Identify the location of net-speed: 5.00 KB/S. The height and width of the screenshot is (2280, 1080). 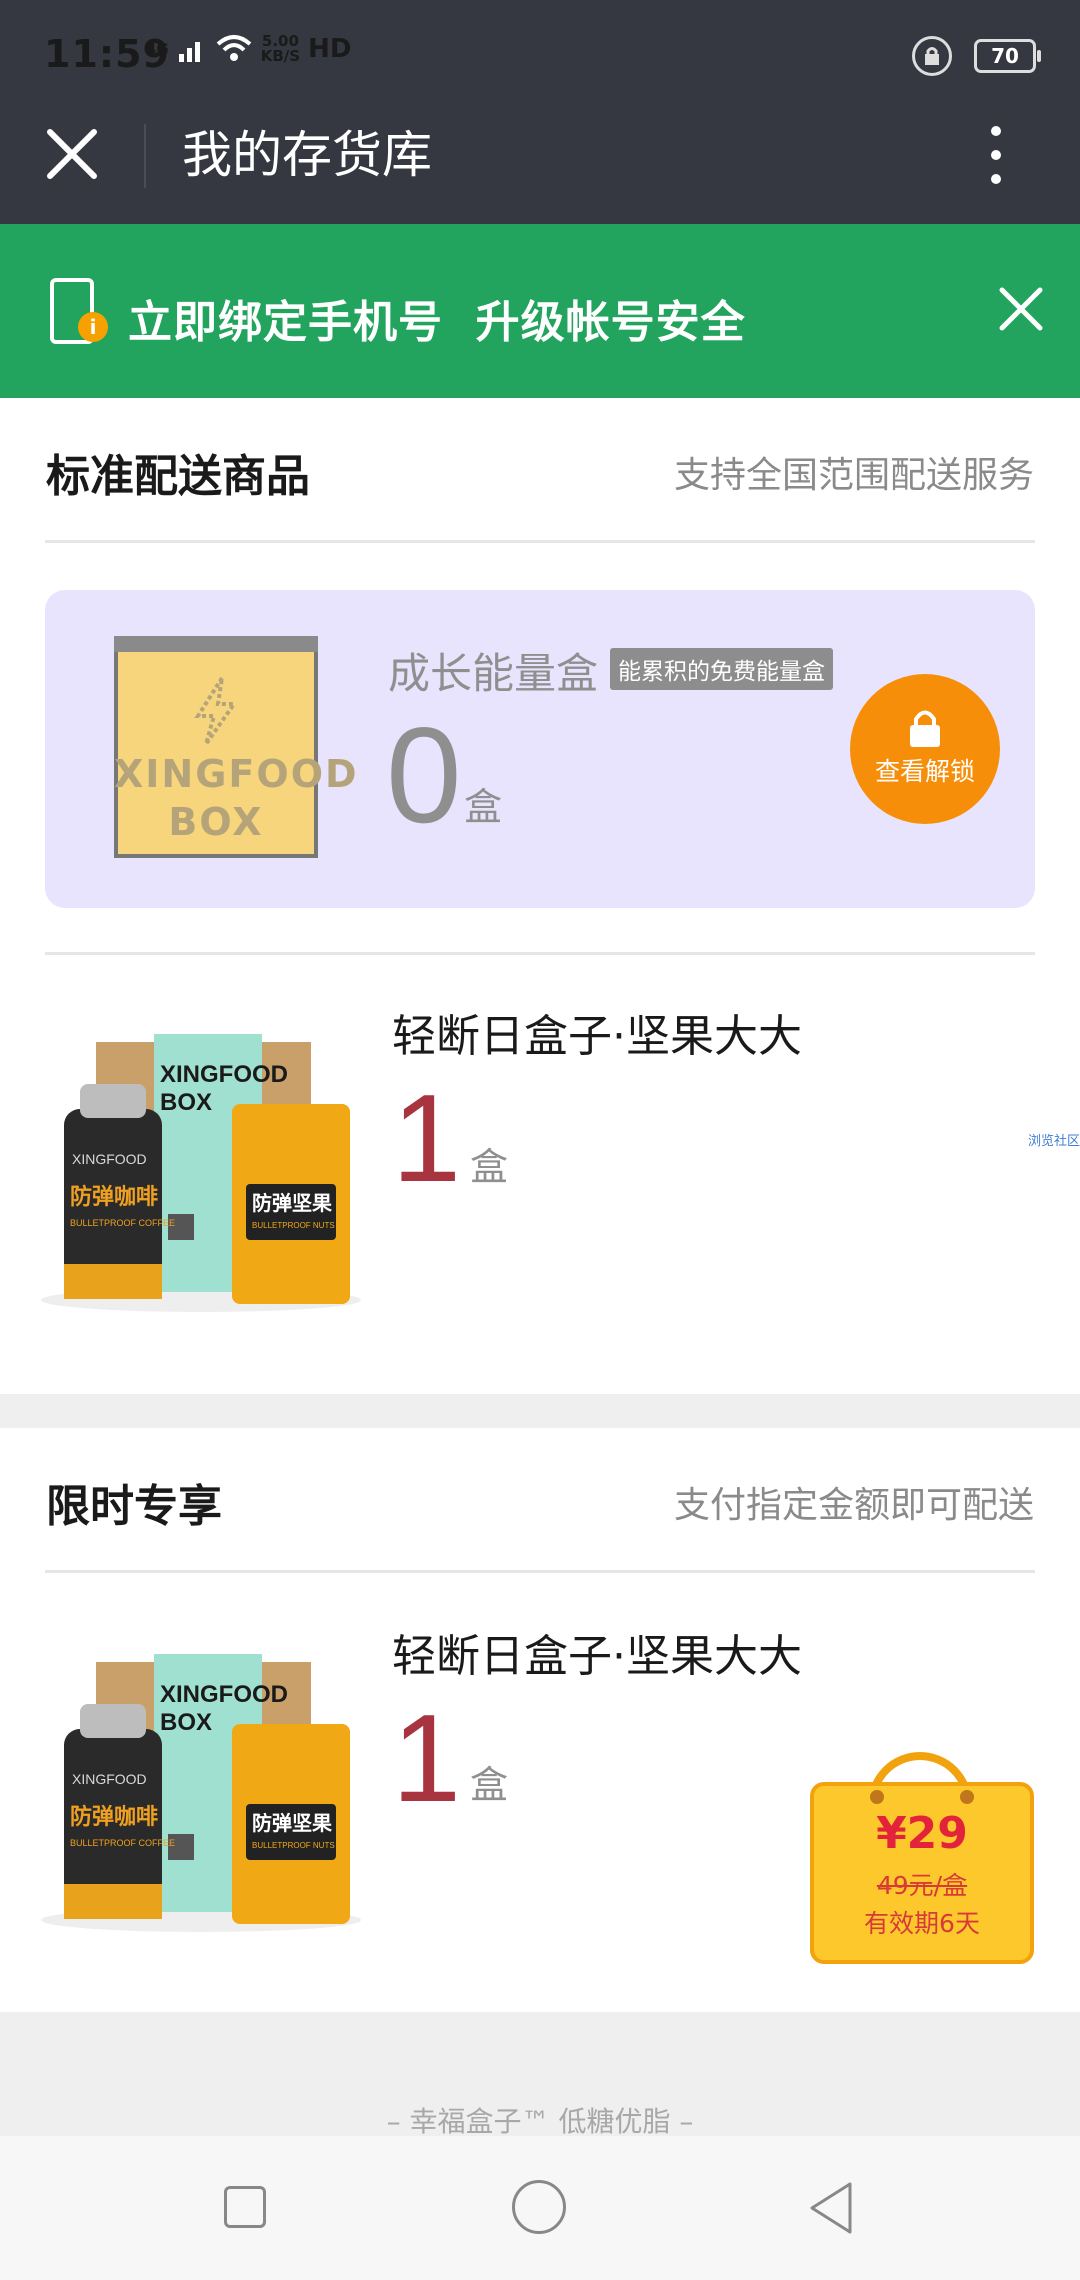
(280, 49).